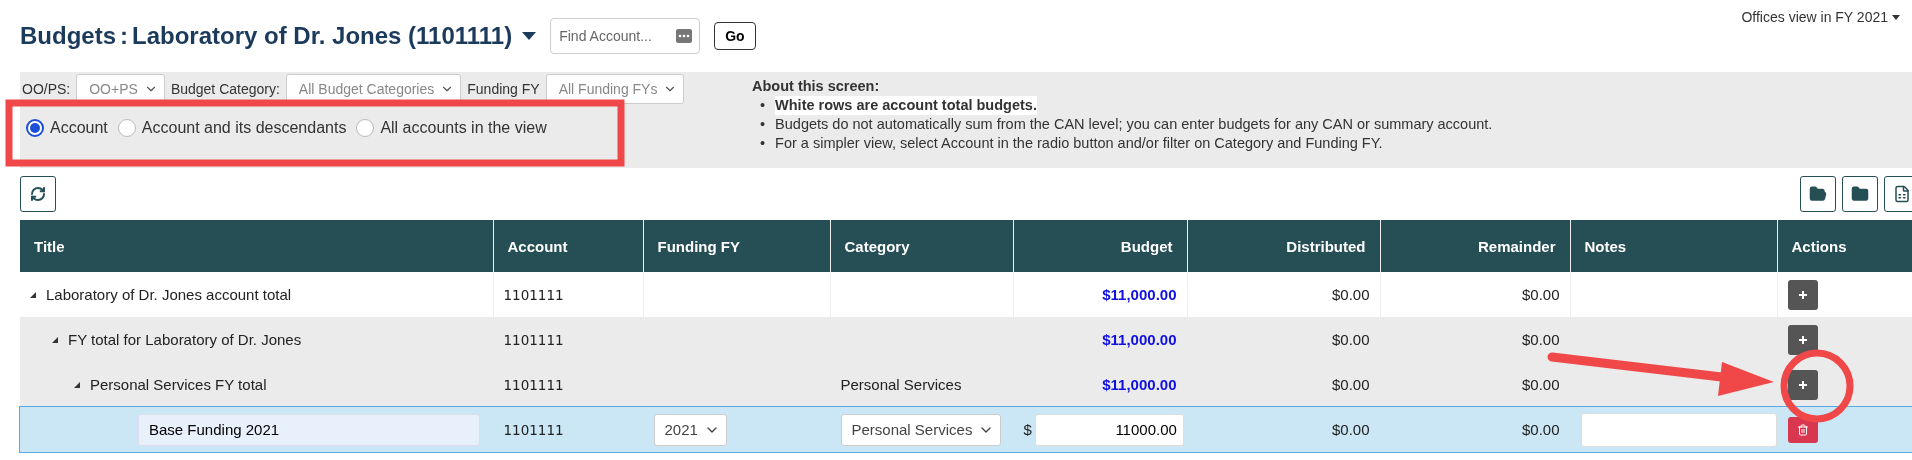 Image resolution: width=1912 pixels, height=460 pixels. I want to click on folder-icon, so click(1860, 194).